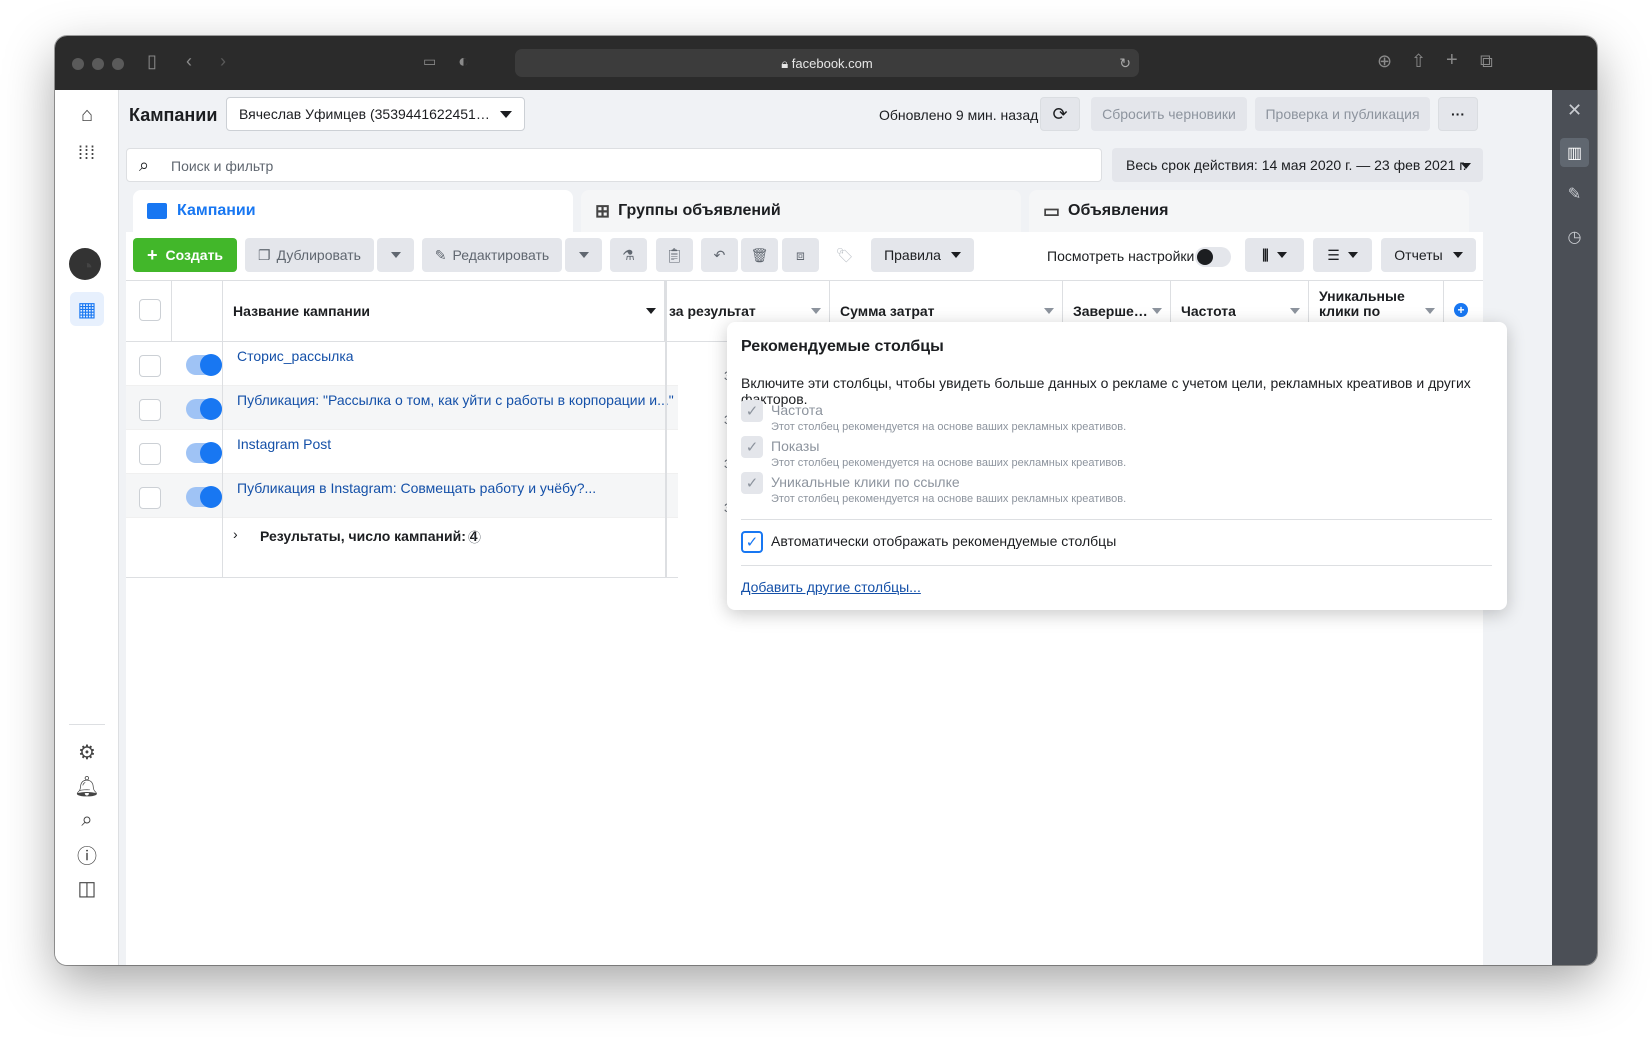 The image size is (1652, 1037). I want to click on trash-icon: 🗑︎, so click(759, 254).